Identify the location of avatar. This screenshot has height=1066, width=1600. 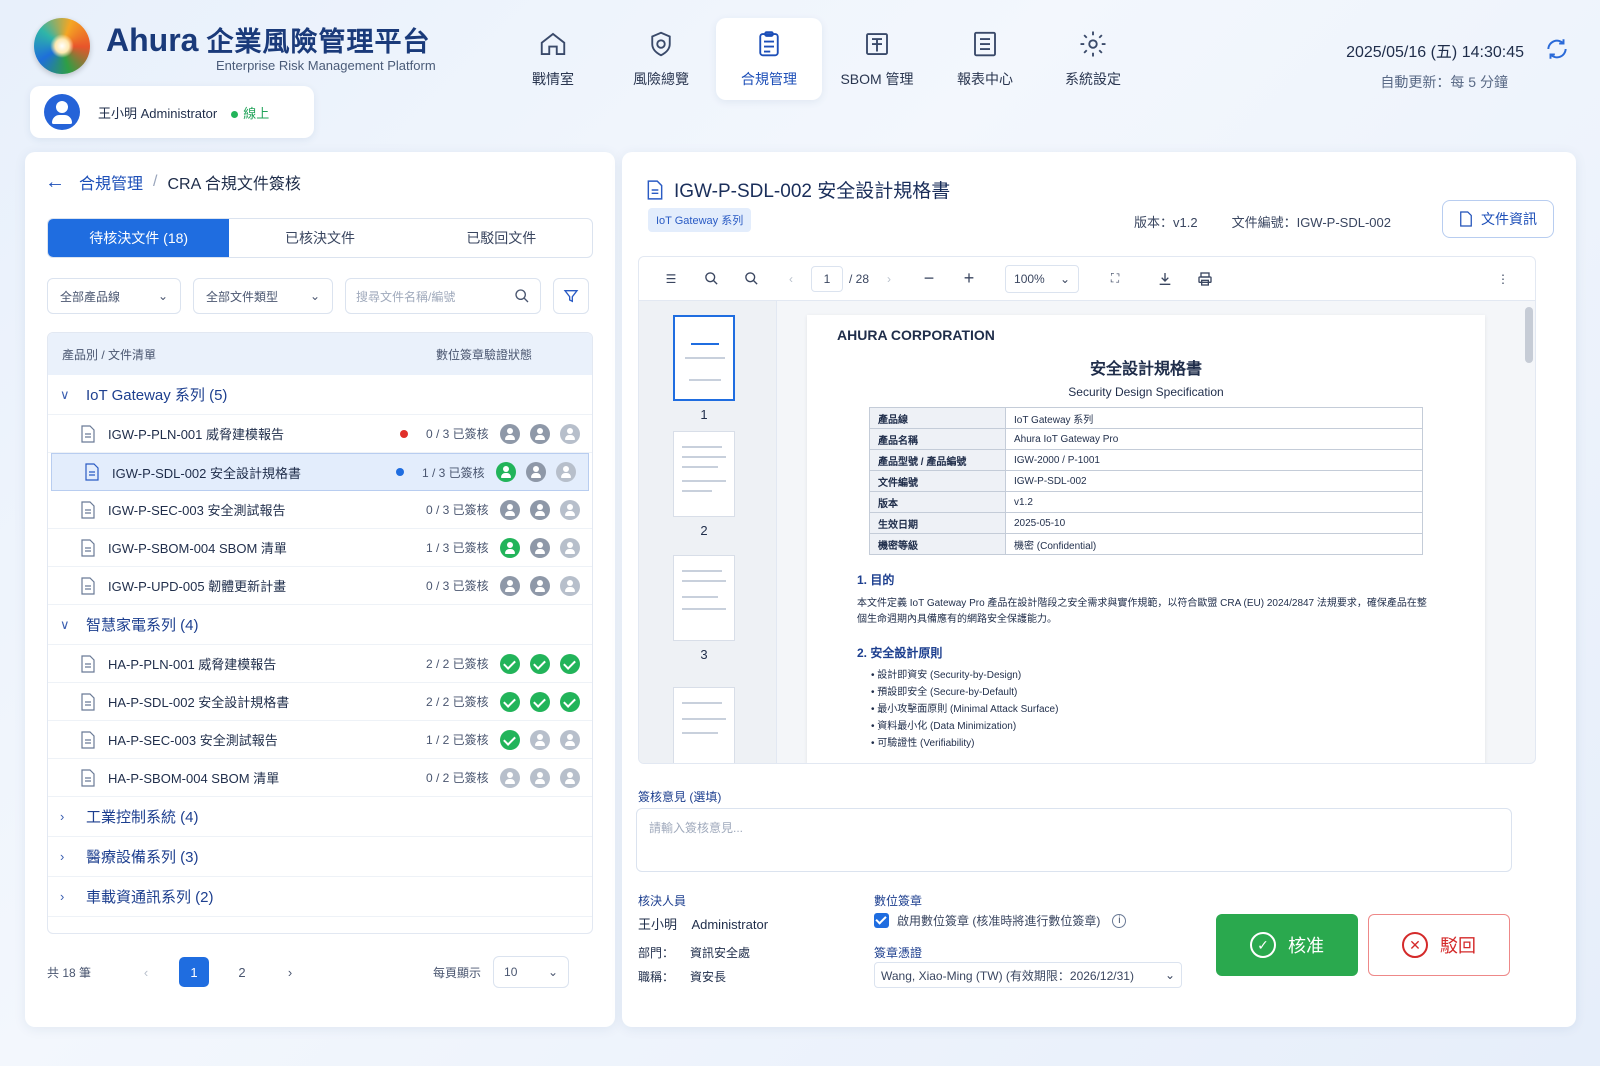
(62, 112).